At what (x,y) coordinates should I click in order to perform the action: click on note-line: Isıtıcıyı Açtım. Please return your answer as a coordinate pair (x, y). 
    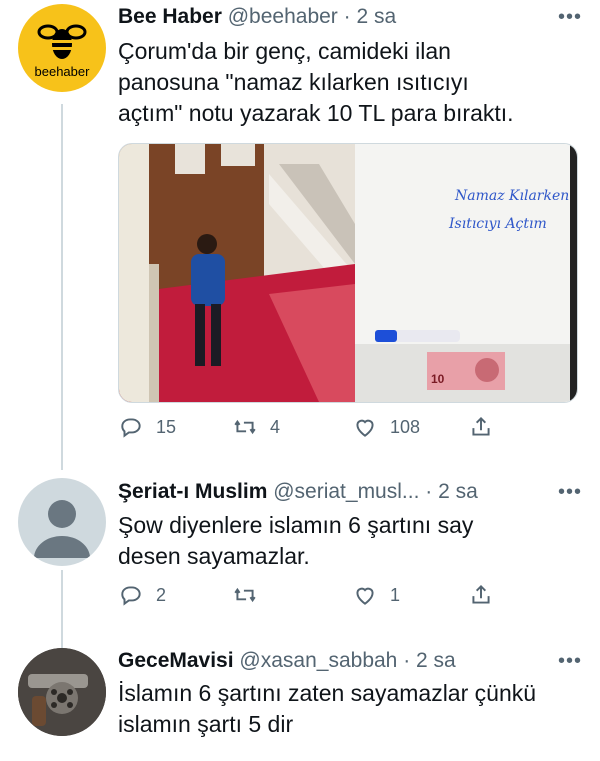
    Looking at the image, I should click on (498, 224).